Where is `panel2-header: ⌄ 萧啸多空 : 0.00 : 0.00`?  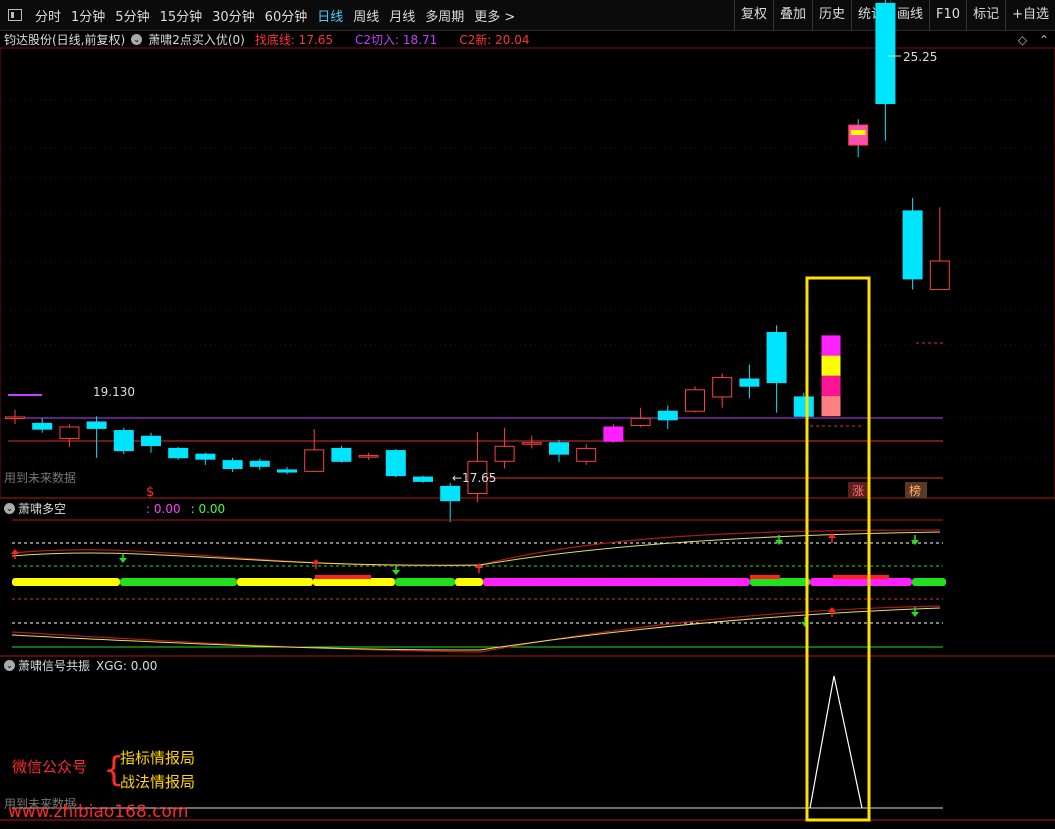
panel2-header: ⌄ 萧啸多空 : 0.00 : 0.00 is located at coordinates (114, 508).